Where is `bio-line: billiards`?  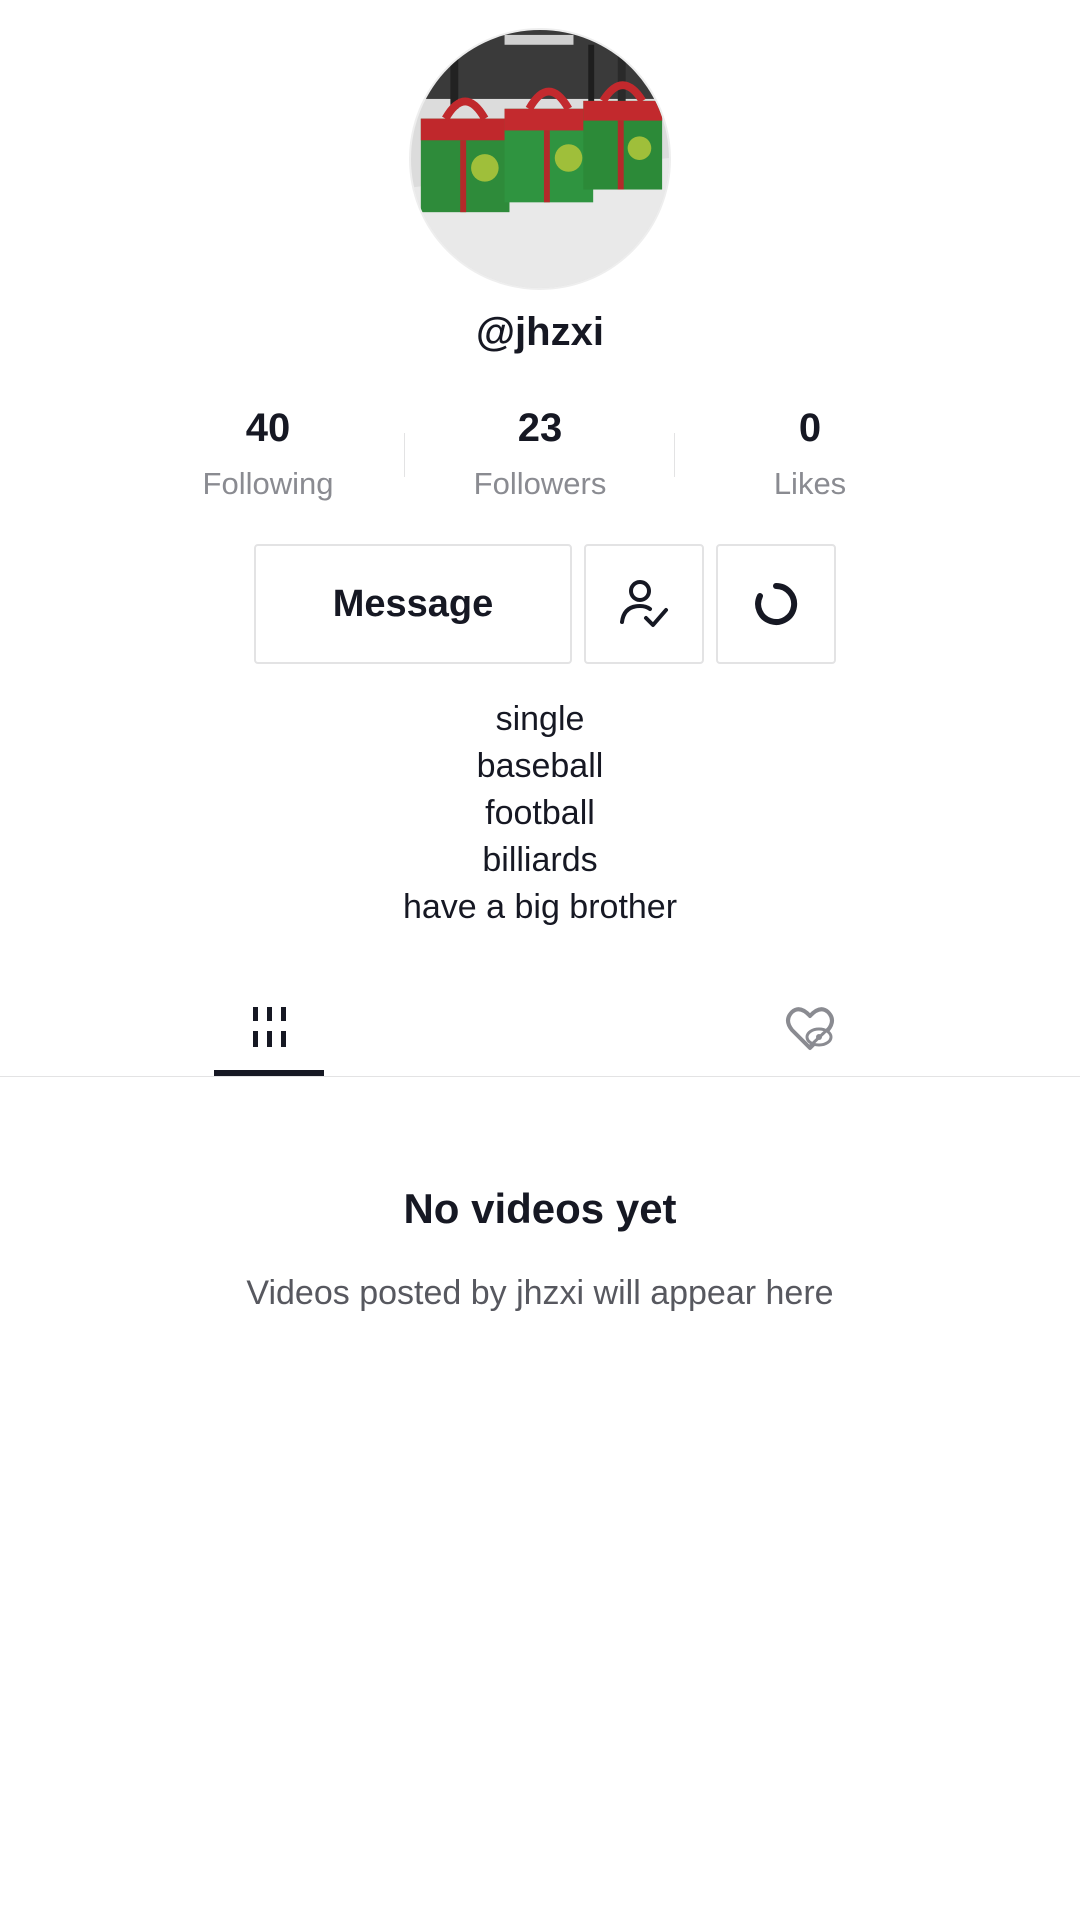 bio-line: billiards is located at coordinates (540, 860).